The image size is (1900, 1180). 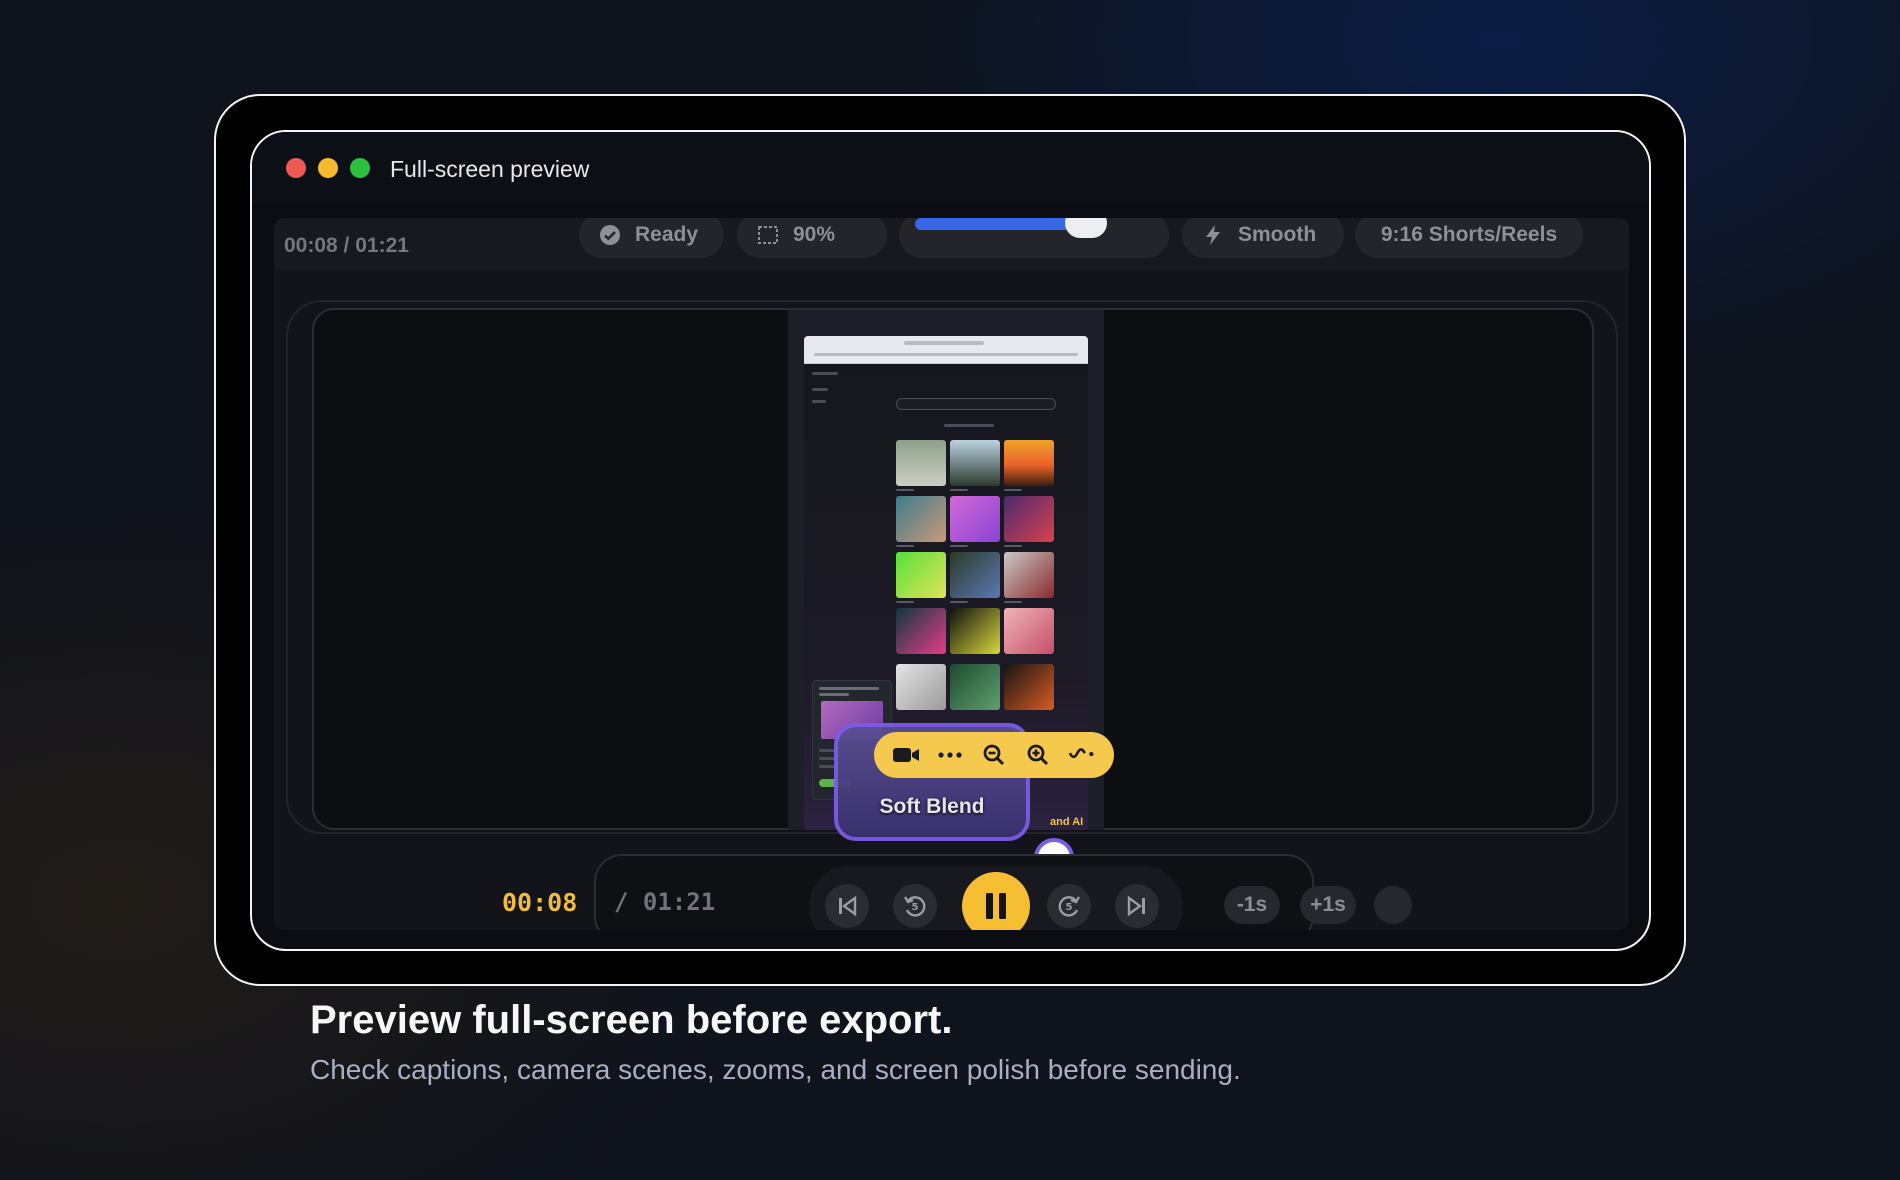 I want to click on skip-forward-icon, so click(x=1136, y=906).